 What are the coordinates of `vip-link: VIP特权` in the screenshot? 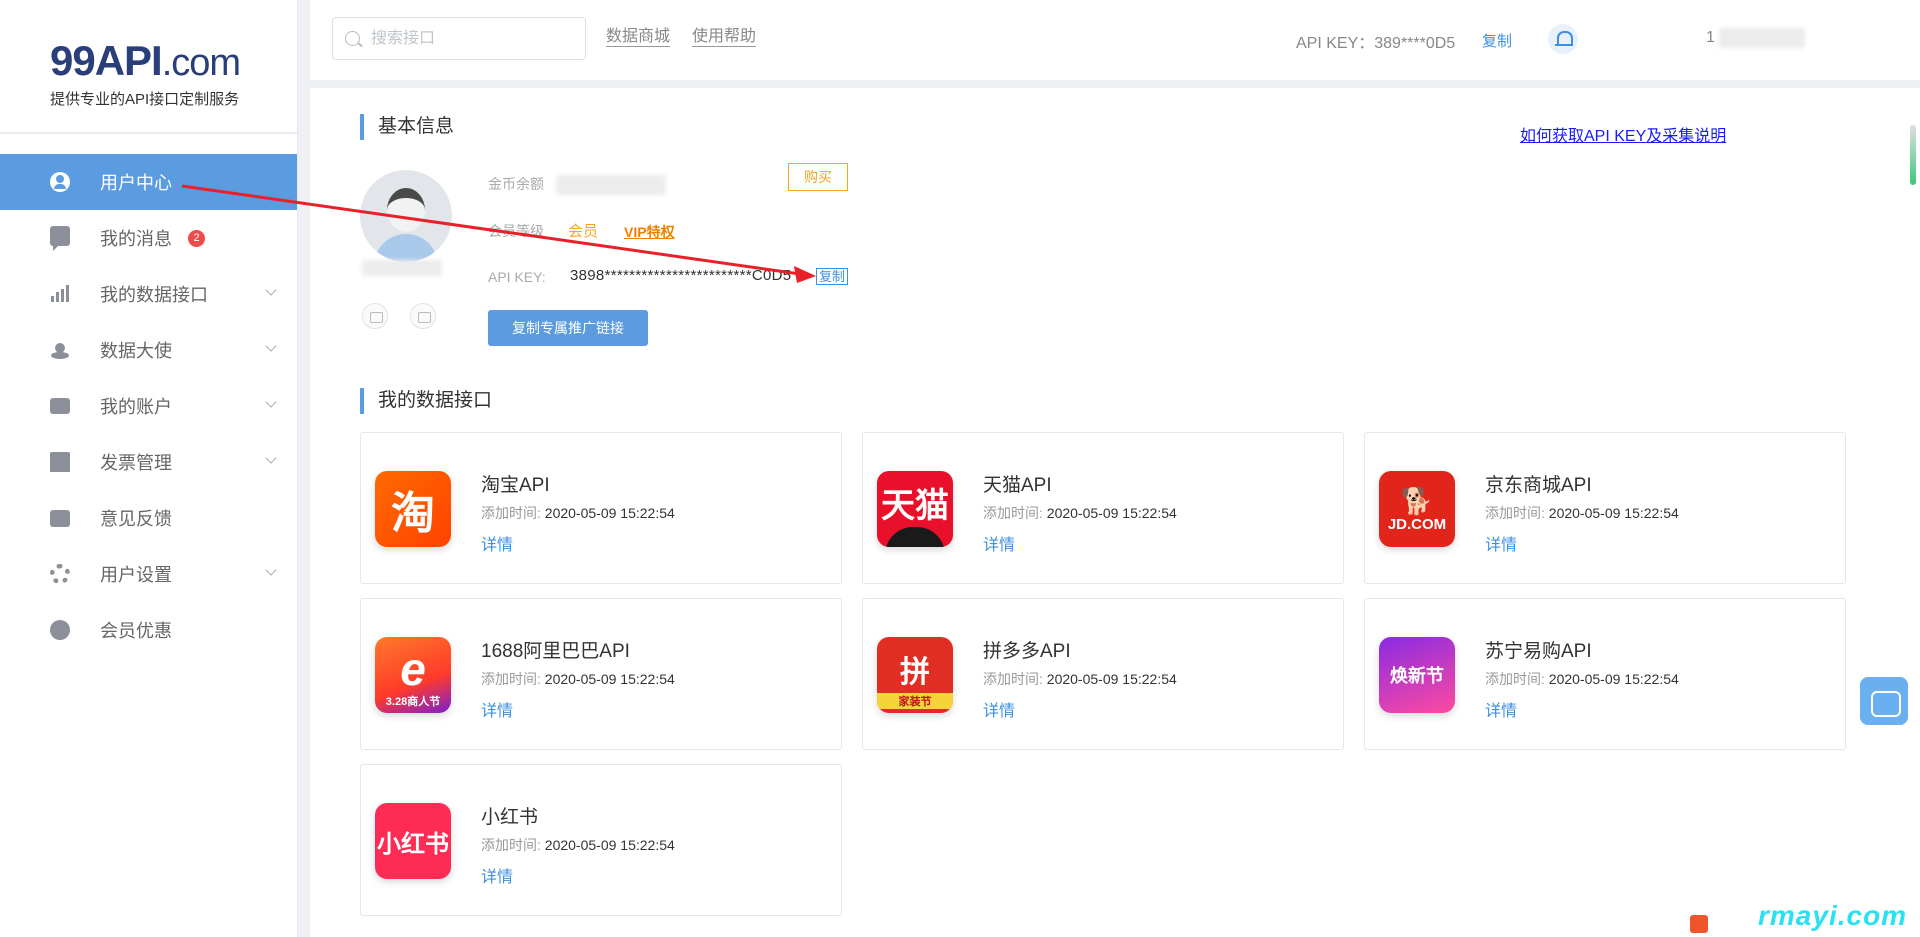 It's located at (649, 232).